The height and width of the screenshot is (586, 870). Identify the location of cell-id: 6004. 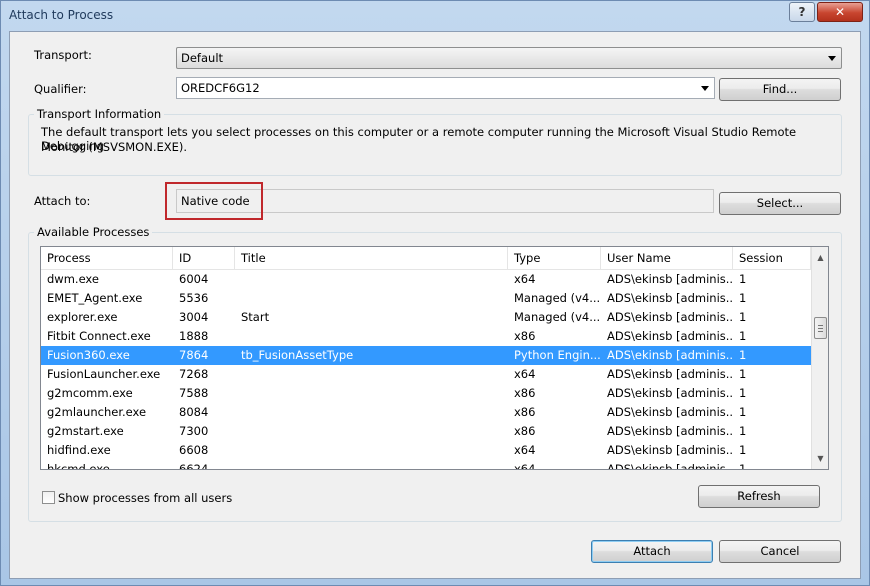
(194, 279).